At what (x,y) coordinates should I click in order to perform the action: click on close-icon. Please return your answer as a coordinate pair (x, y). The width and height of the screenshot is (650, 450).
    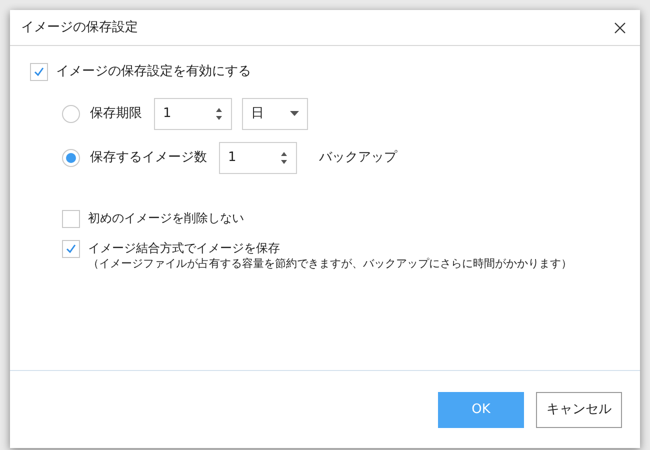
    Looking at the image, I should click on (620, 28).